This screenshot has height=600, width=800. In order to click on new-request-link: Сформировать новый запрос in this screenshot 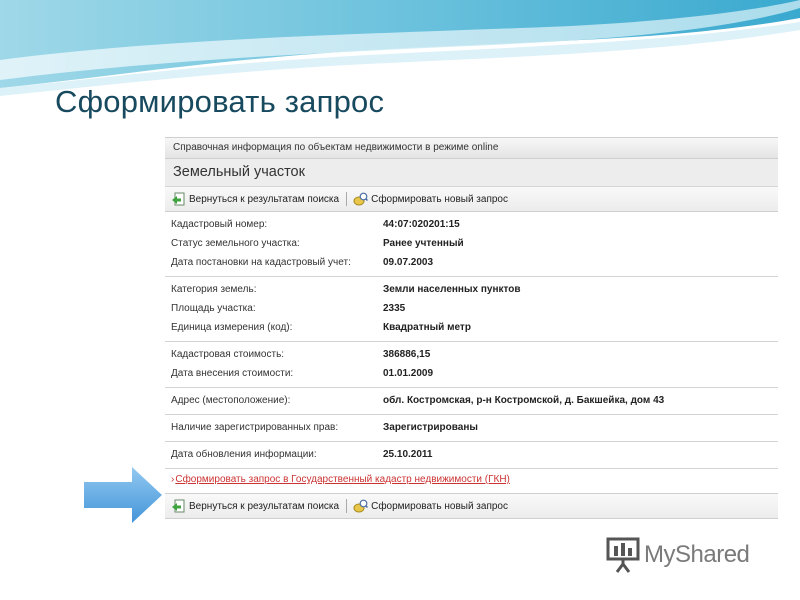, I will do `click(430, 199)`.